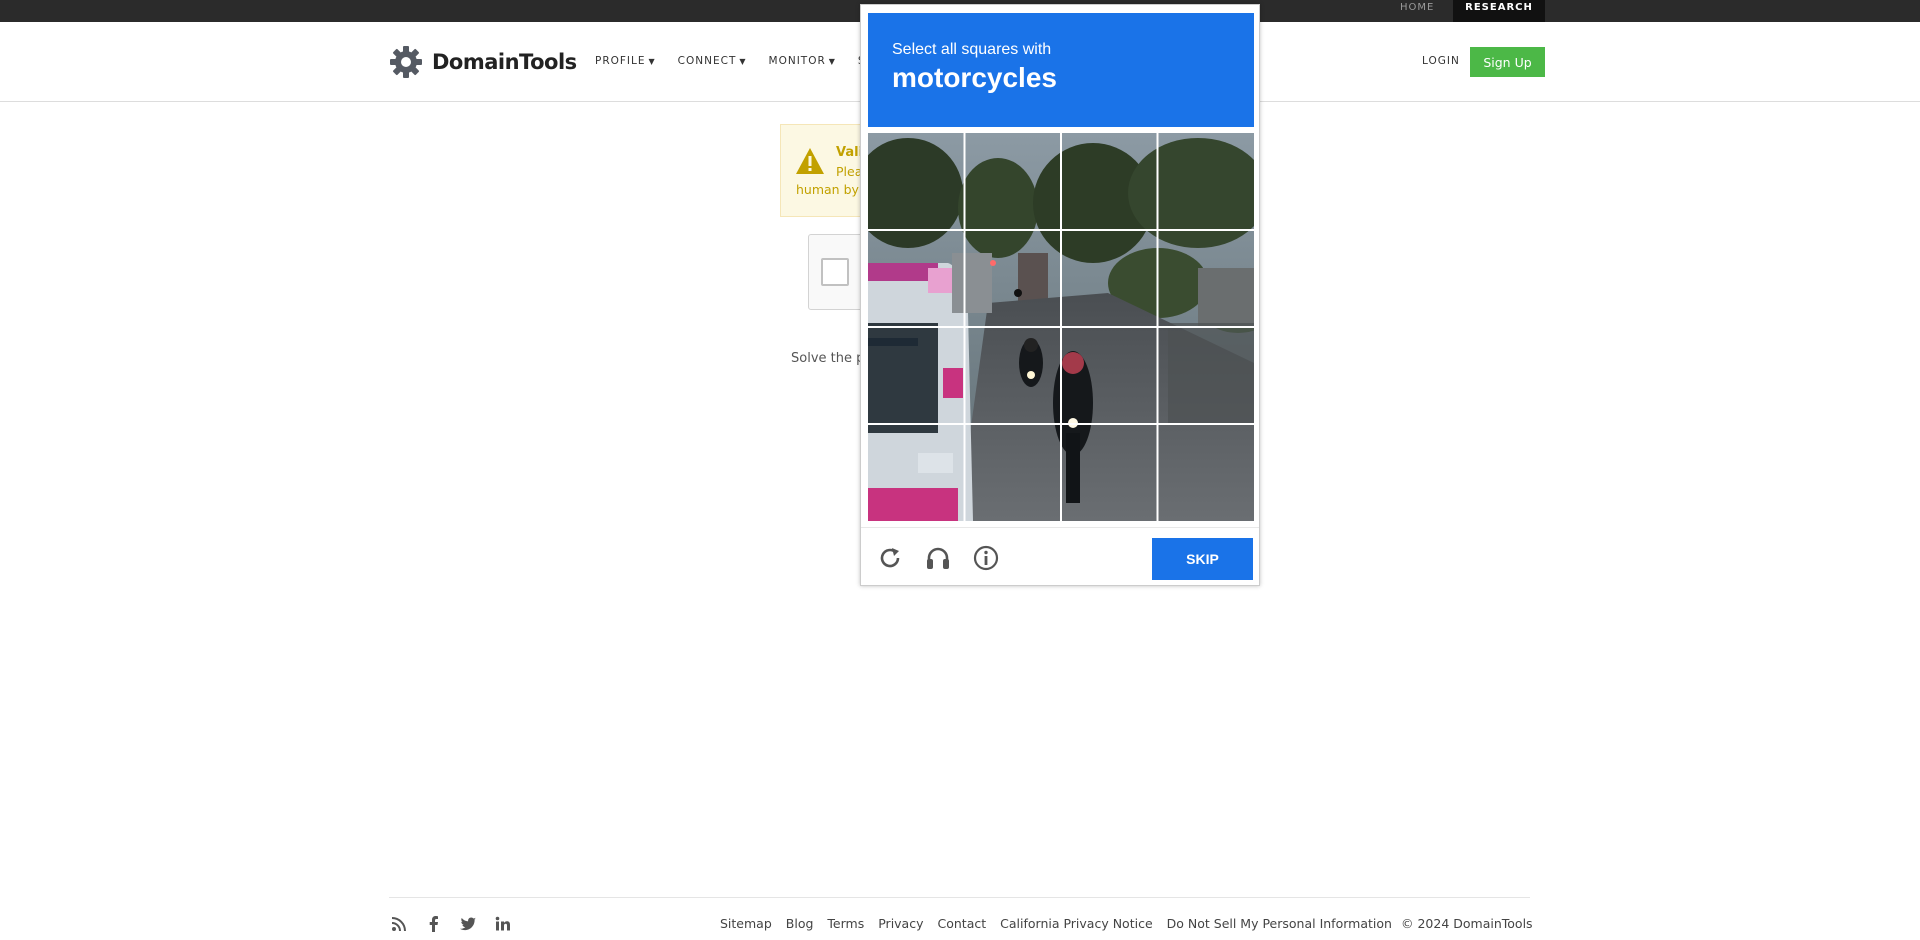 This screenshot has height=940, width=1920. I want to click on solve-instruction: Solve the p, so click(828, 358).